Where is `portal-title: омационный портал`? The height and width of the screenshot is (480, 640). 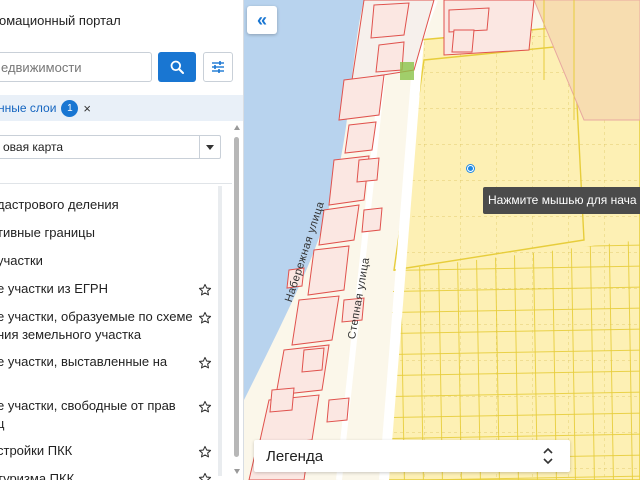
portal-title: омационный портал is located at coordinates (60, 20).